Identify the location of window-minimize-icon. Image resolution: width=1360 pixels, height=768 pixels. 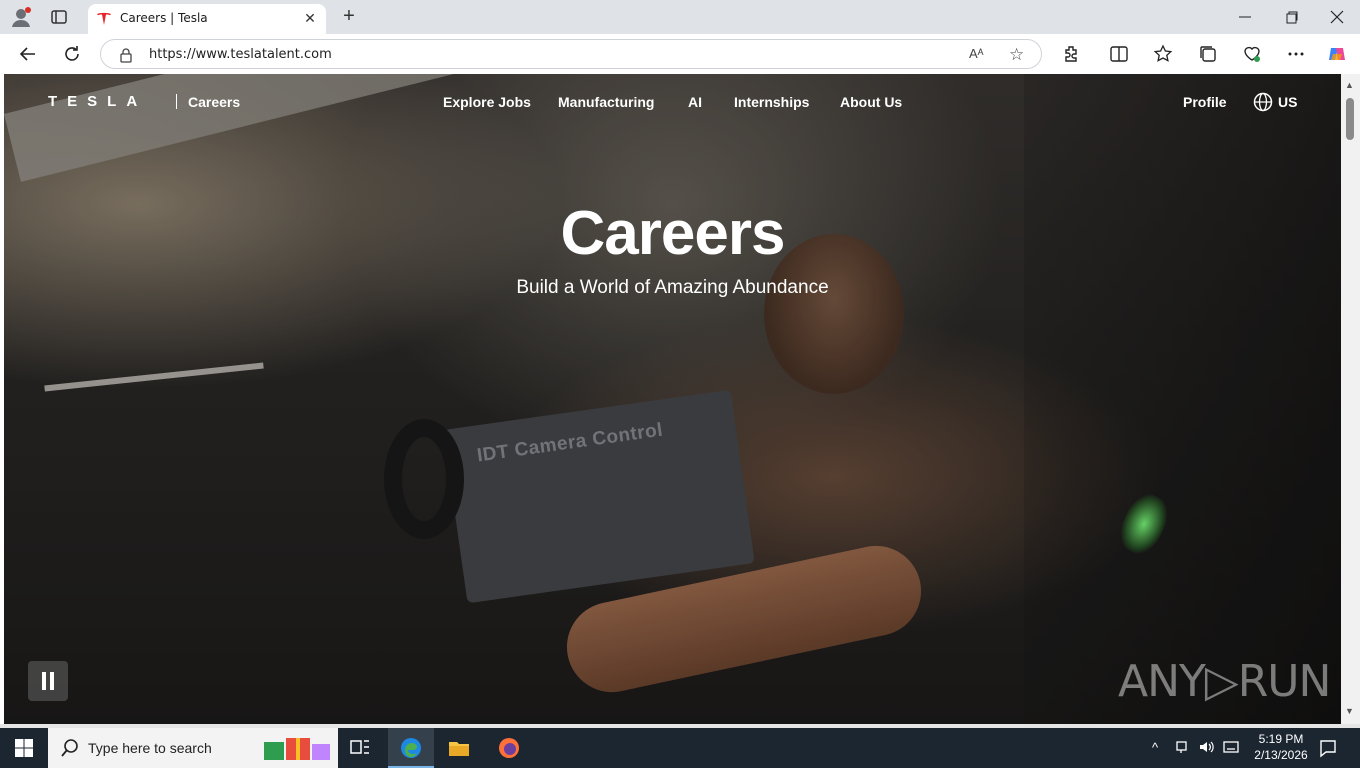
(1245, 17).